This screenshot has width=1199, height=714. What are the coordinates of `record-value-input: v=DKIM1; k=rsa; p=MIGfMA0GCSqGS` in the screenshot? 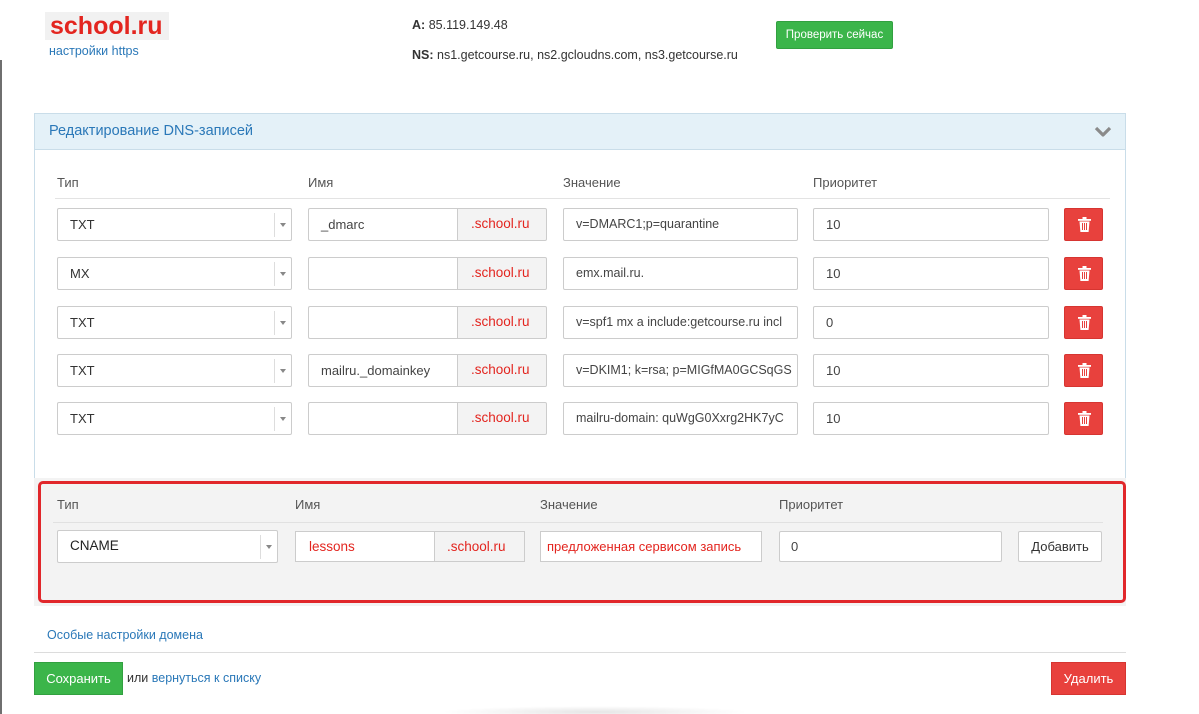 It's located at (680, 370).